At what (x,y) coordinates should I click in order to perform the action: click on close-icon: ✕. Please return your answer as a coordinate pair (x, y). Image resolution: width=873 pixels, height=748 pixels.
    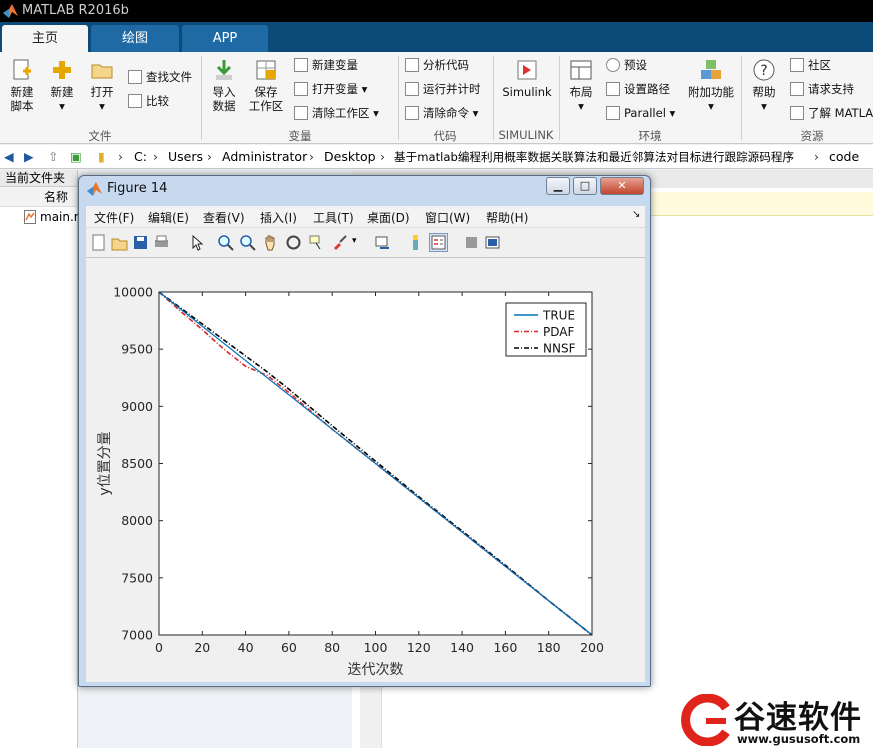
    Looking at the image, I should click on (622, 185).